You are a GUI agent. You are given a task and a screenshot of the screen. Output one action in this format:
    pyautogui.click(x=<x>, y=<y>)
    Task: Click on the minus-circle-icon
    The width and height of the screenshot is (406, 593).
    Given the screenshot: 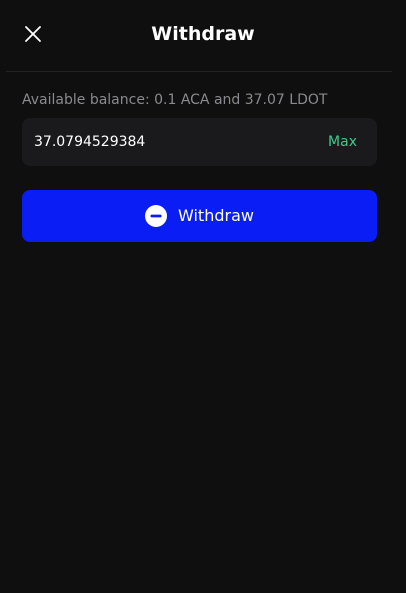 What is the action you would take?
    pyautogui.click(x=156, y=216)
    